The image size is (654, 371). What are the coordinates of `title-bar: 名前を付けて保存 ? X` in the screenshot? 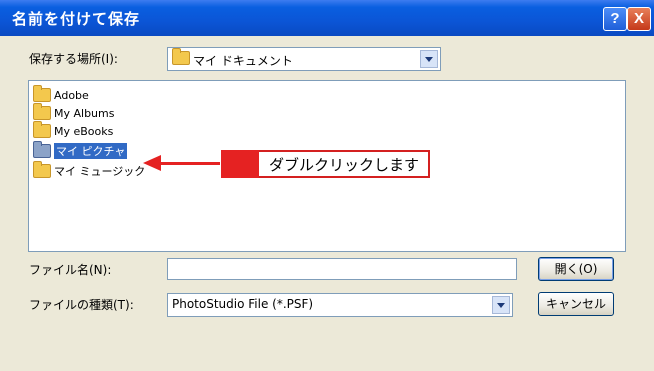 It's located at (327, 18).